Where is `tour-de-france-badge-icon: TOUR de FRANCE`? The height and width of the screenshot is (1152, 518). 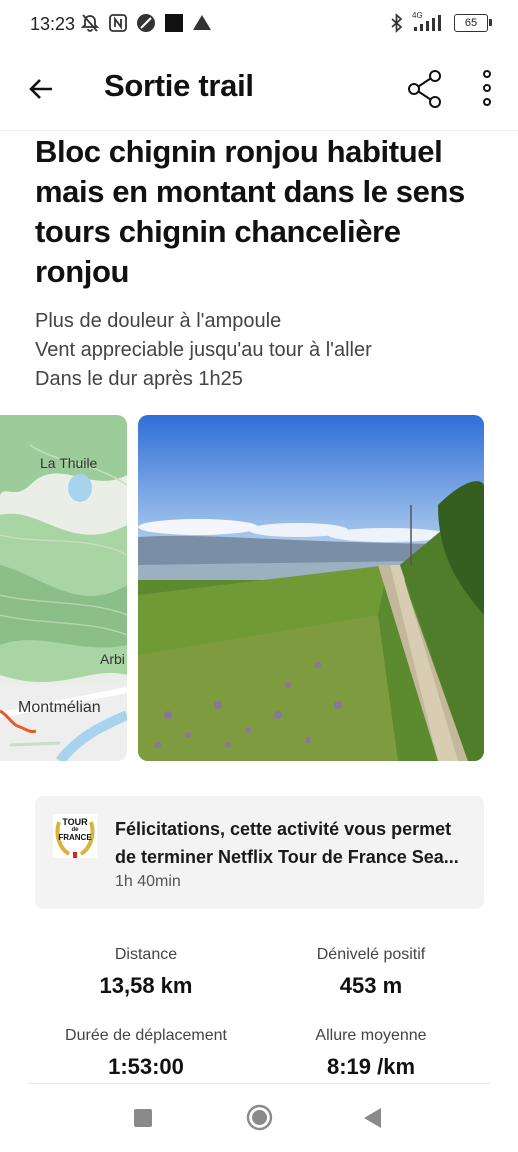
tour-de-france-badge-icon: TOUR de FRANCE is located at coordinates (75, 836).